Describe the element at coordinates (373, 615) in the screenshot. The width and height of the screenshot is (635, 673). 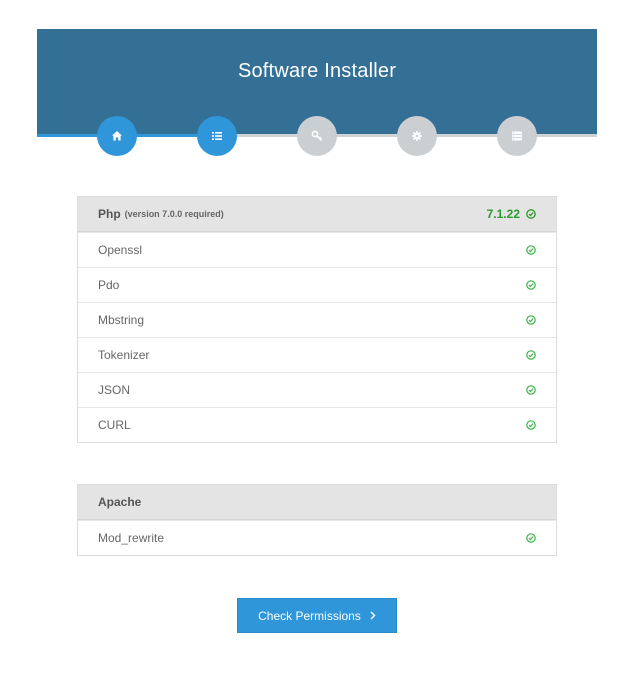
I see `chevron-right-icon` at that location.